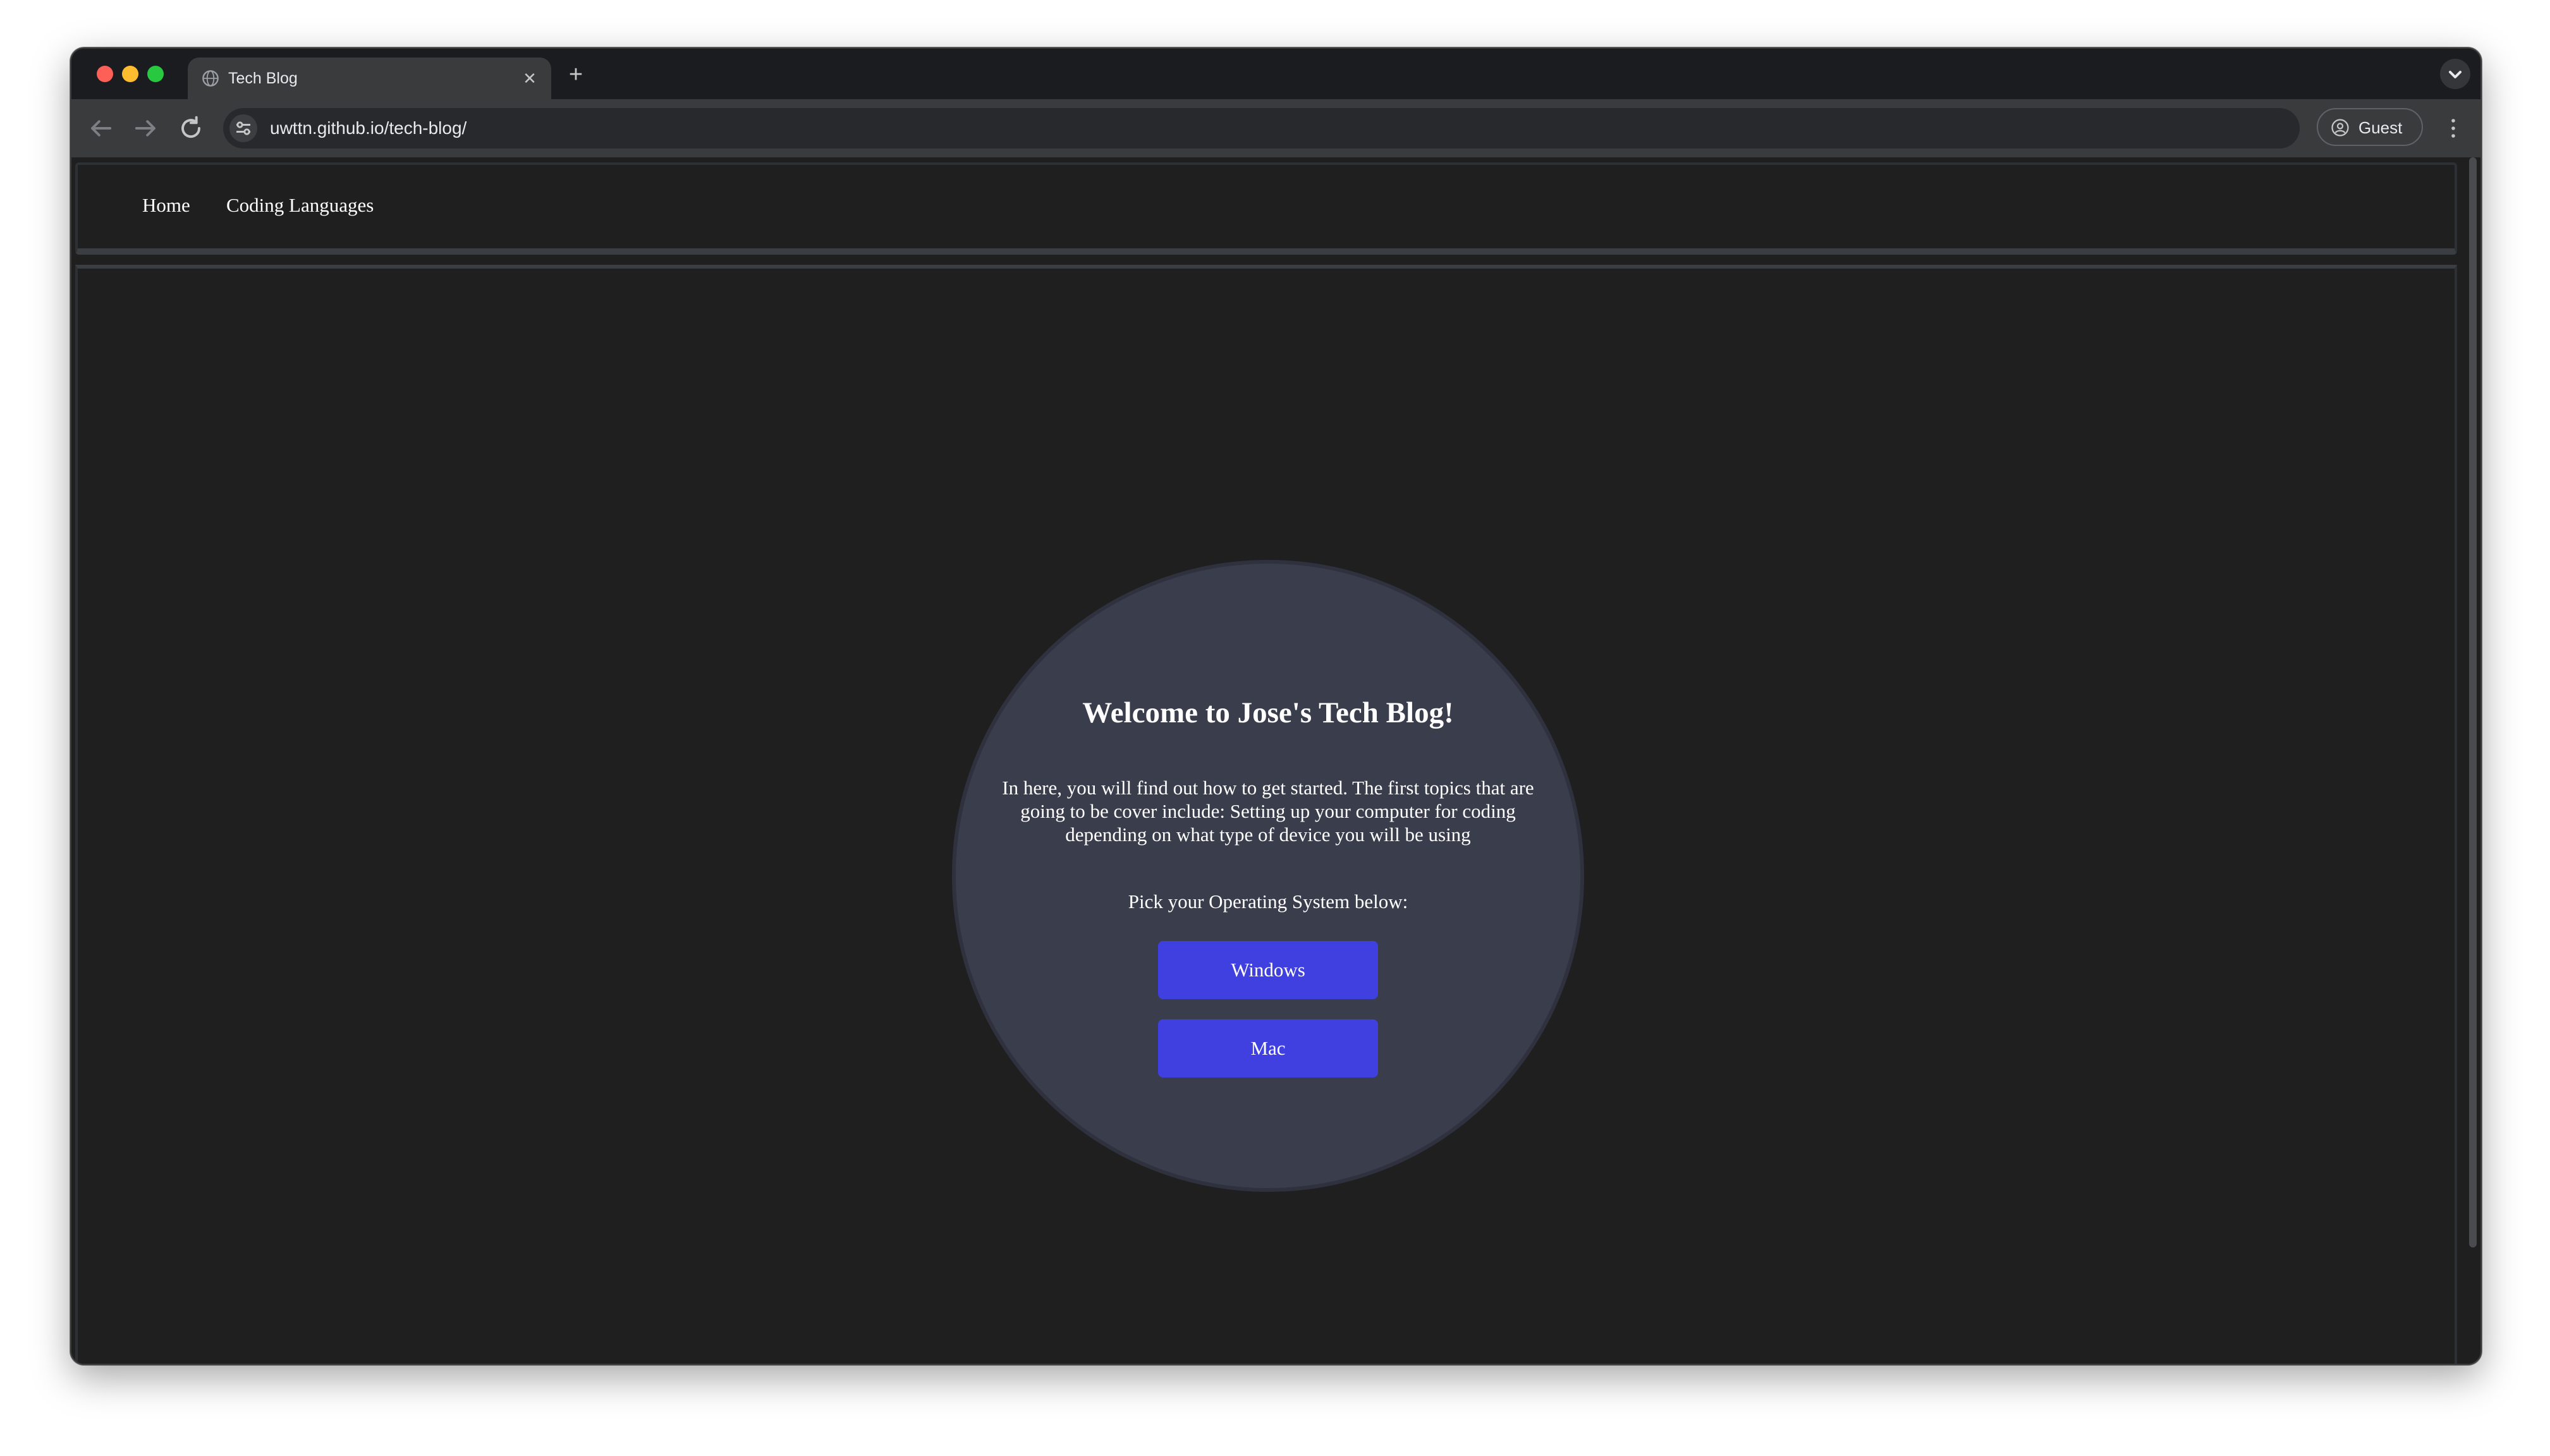 This screenshot has width=2550, height=1456. What do you see at coordinates (1276, 74) in the screenshot?
I see `tab-strip: Tech Blog ✕ +` at bounding box center [1276, 74].